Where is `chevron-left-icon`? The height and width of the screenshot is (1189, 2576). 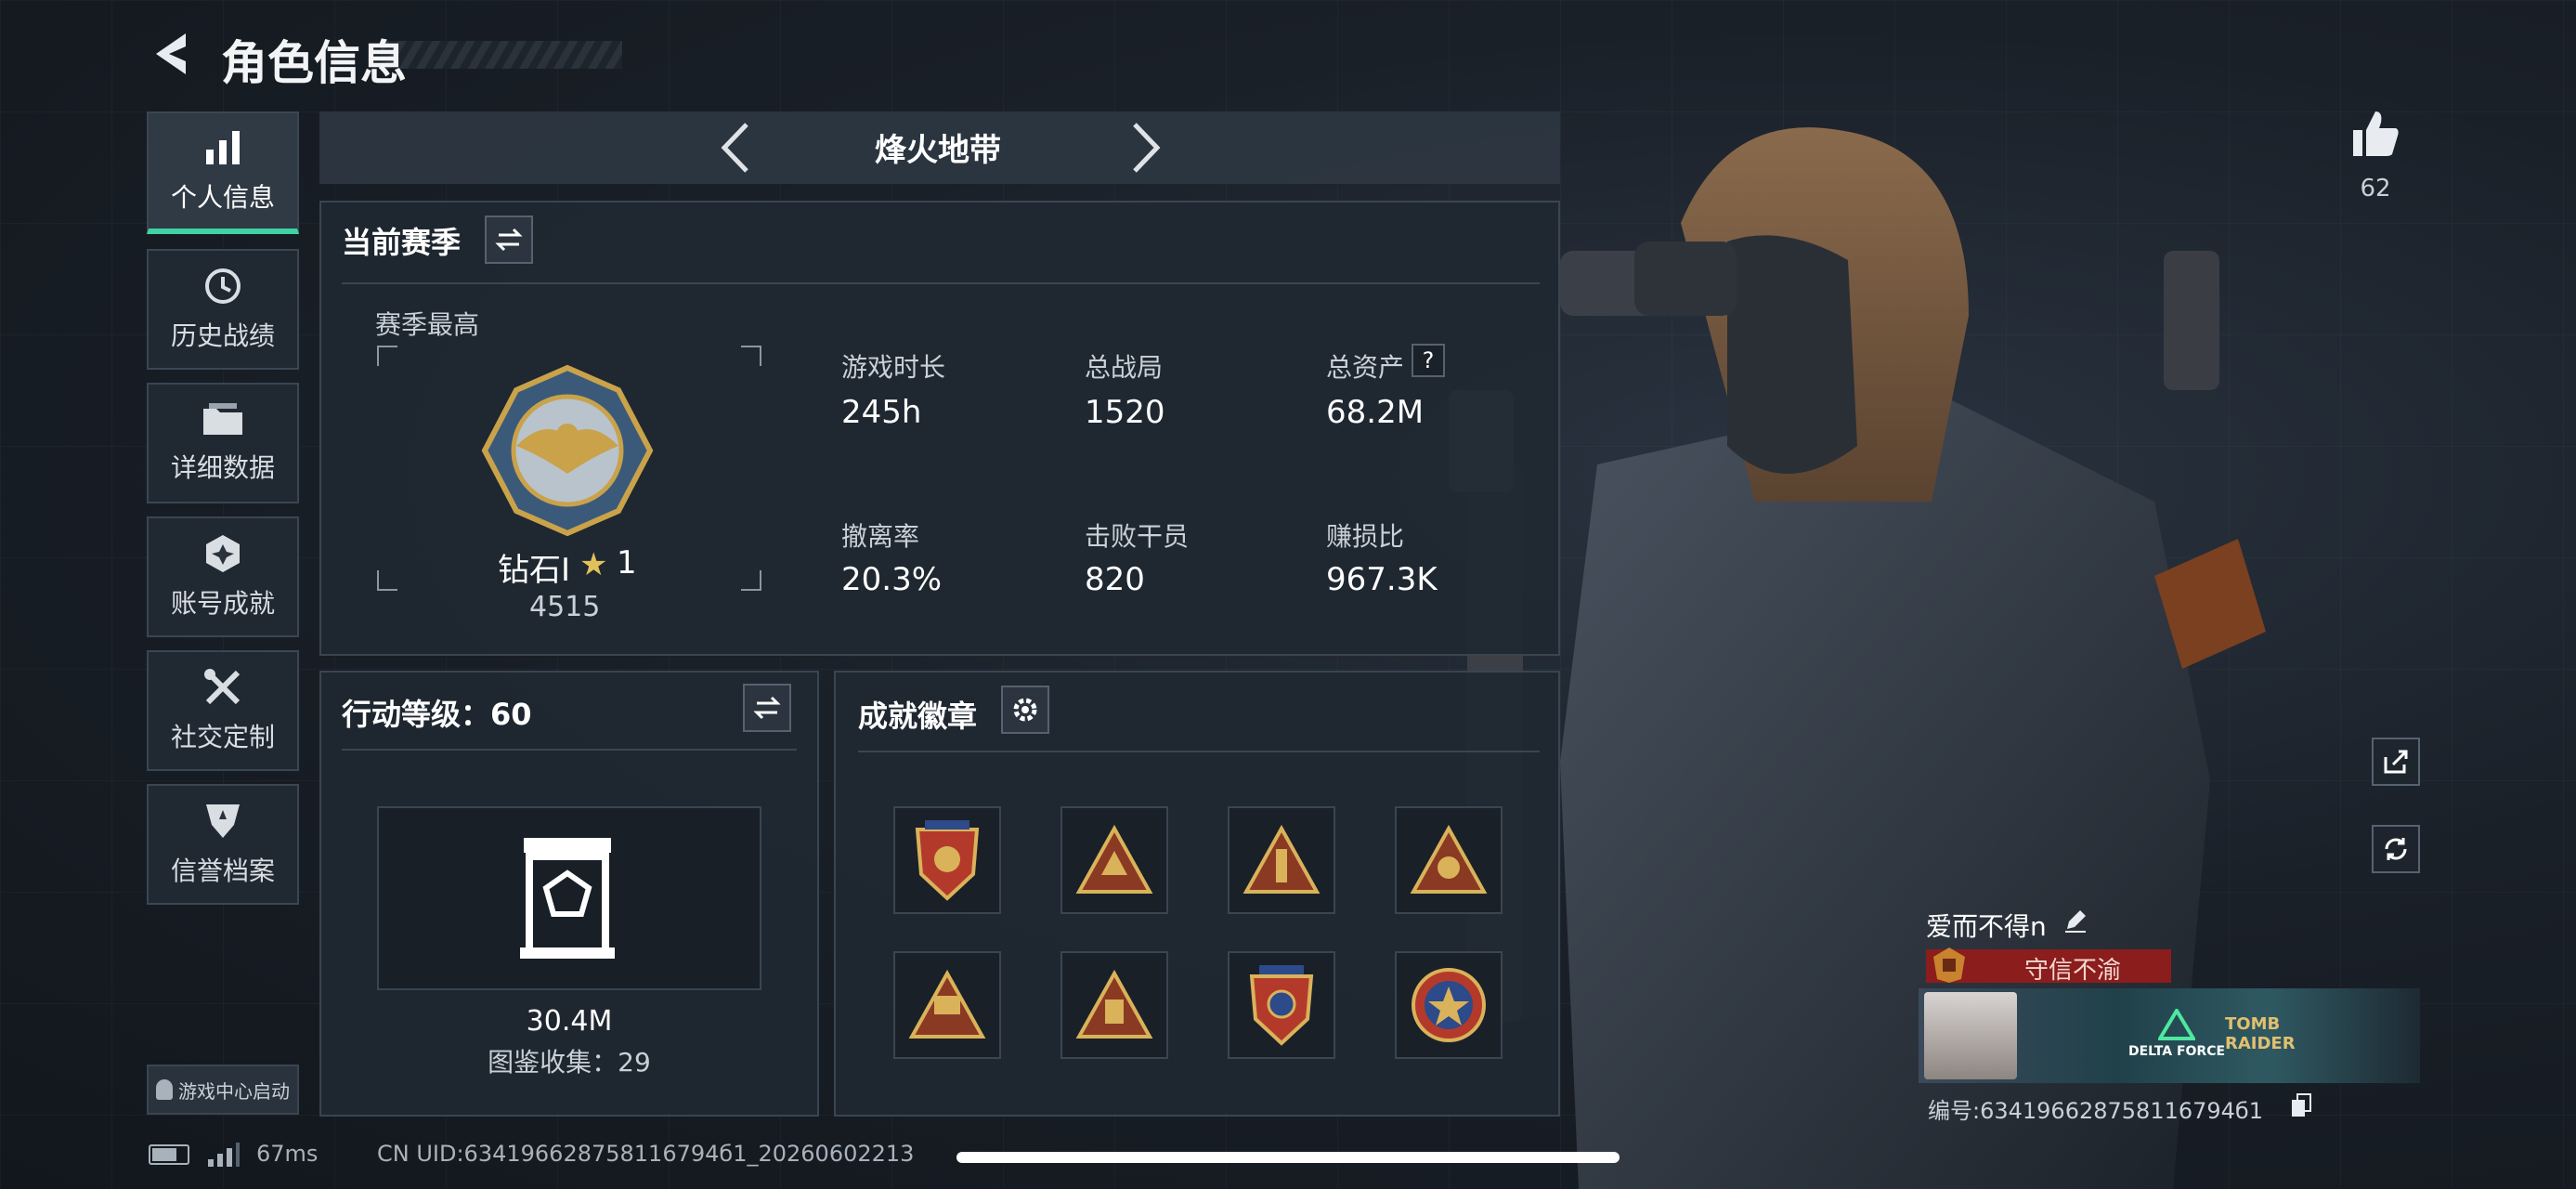 chevron-left-icon is located at coordinates (734, 148).